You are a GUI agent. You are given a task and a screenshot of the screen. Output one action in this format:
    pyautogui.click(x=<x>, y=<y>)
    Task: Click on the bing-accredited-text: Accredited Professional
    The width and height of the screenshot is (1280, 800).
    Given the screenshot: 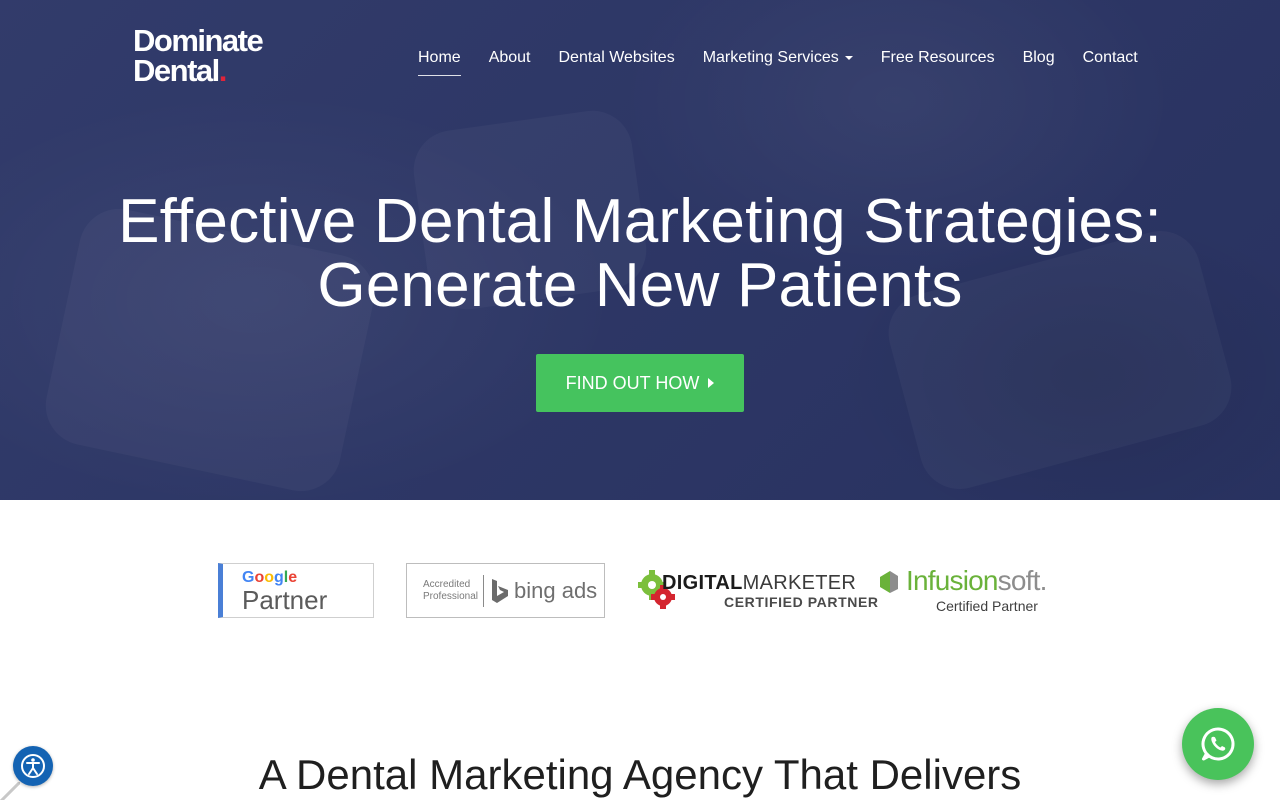 What is the action you would take?
    pyautogui.click(x=451, y=590)
    